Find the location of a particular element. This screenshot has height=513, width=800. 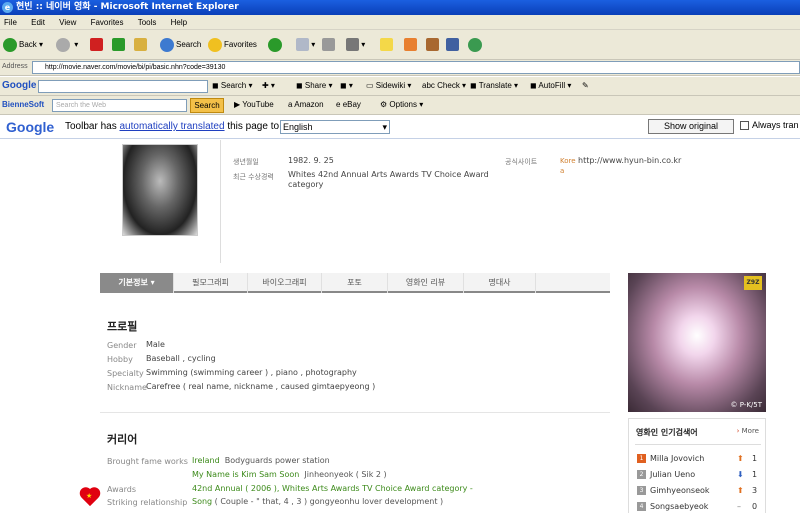

award-label: 최근 수상경력 is located at coordinates (253, 177).